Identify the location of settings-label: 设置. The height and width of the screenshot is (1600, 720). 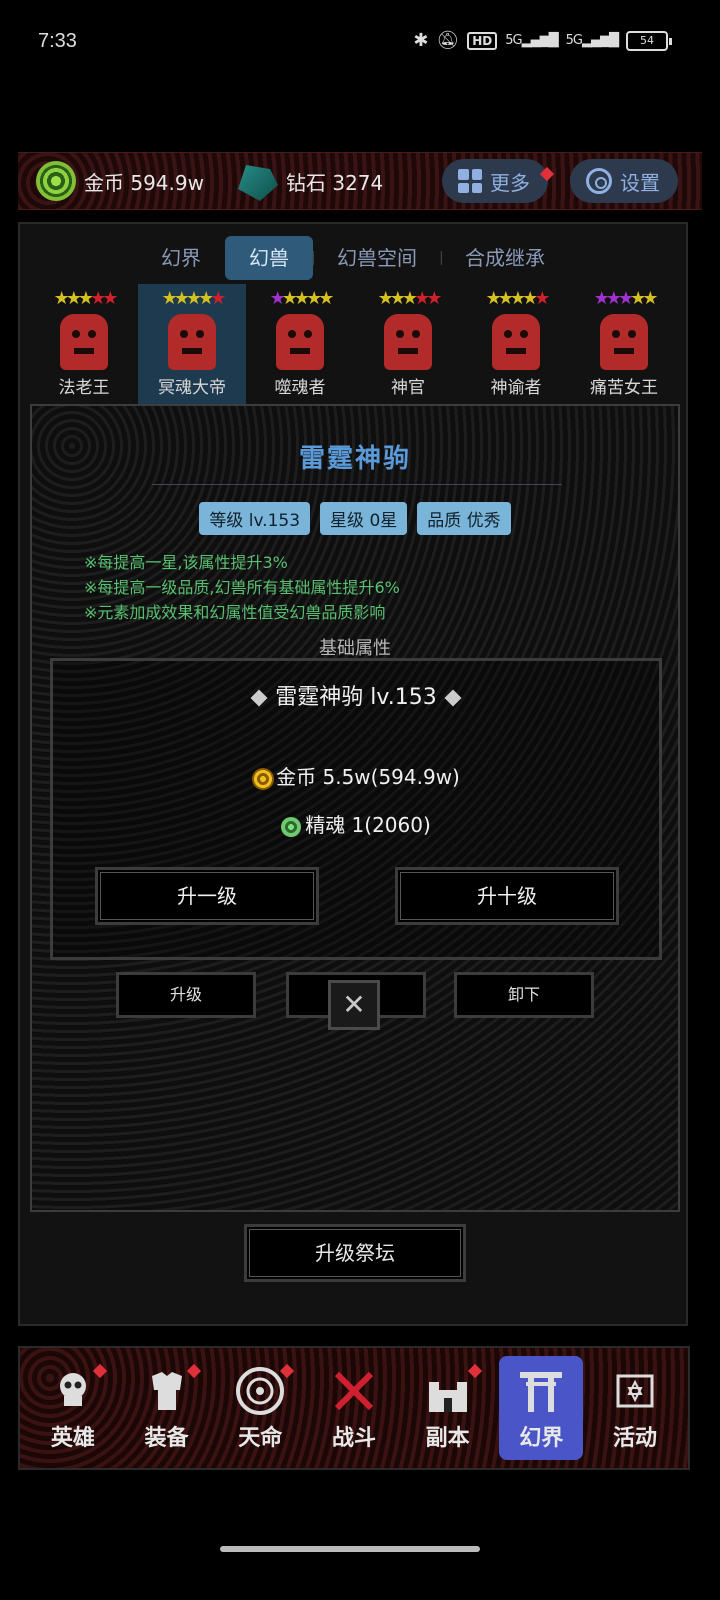
(640, 182).